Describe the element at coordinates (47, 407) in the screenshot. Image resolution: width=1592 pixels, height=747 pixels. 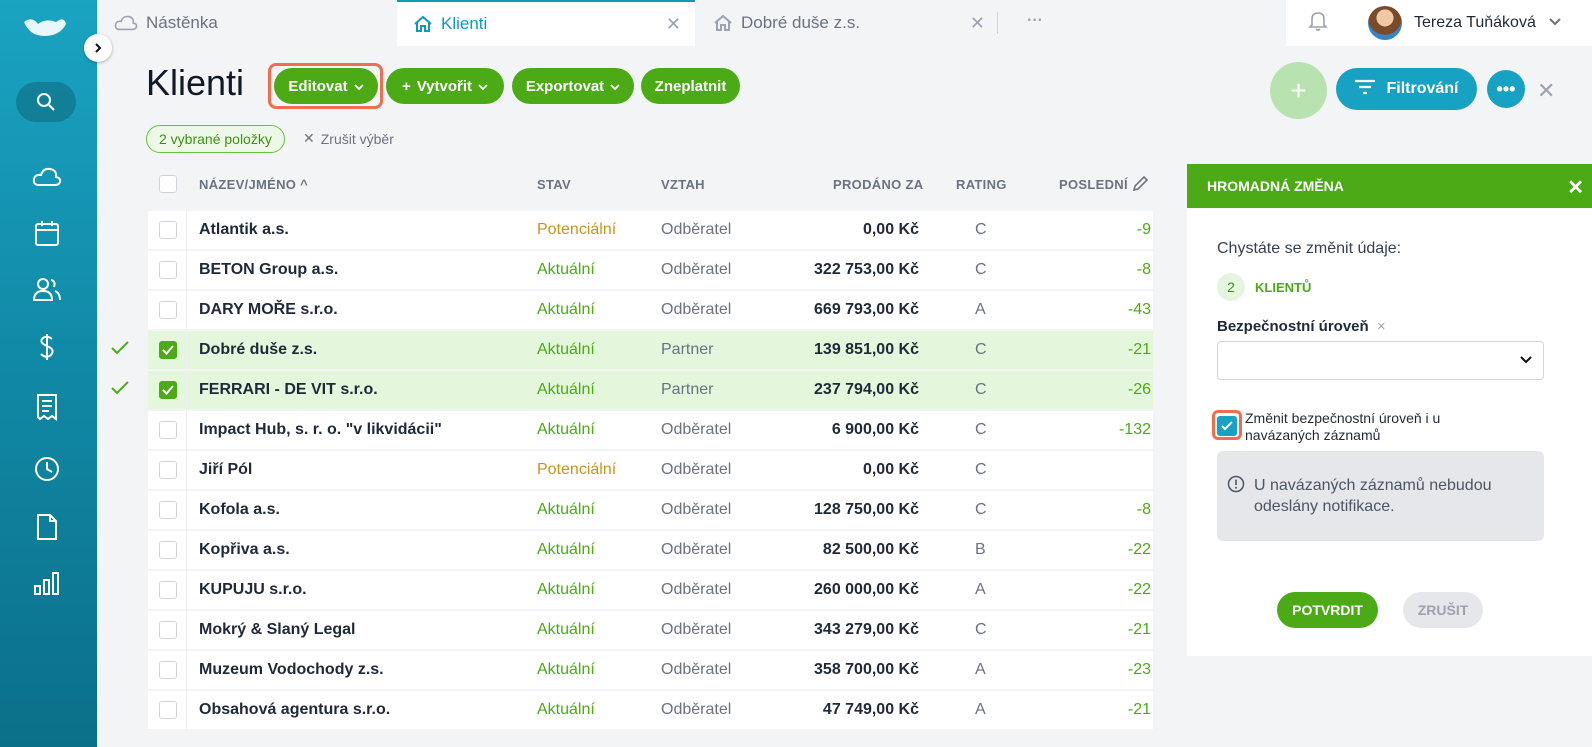
I see `invoice-icon` at that location.